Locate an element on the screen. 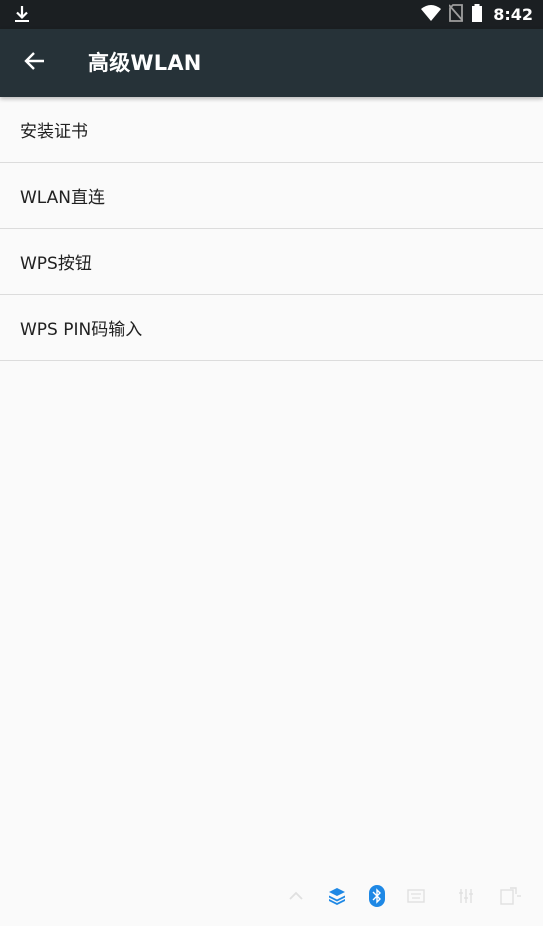  layers-icon is located at coordinates (337, 896).